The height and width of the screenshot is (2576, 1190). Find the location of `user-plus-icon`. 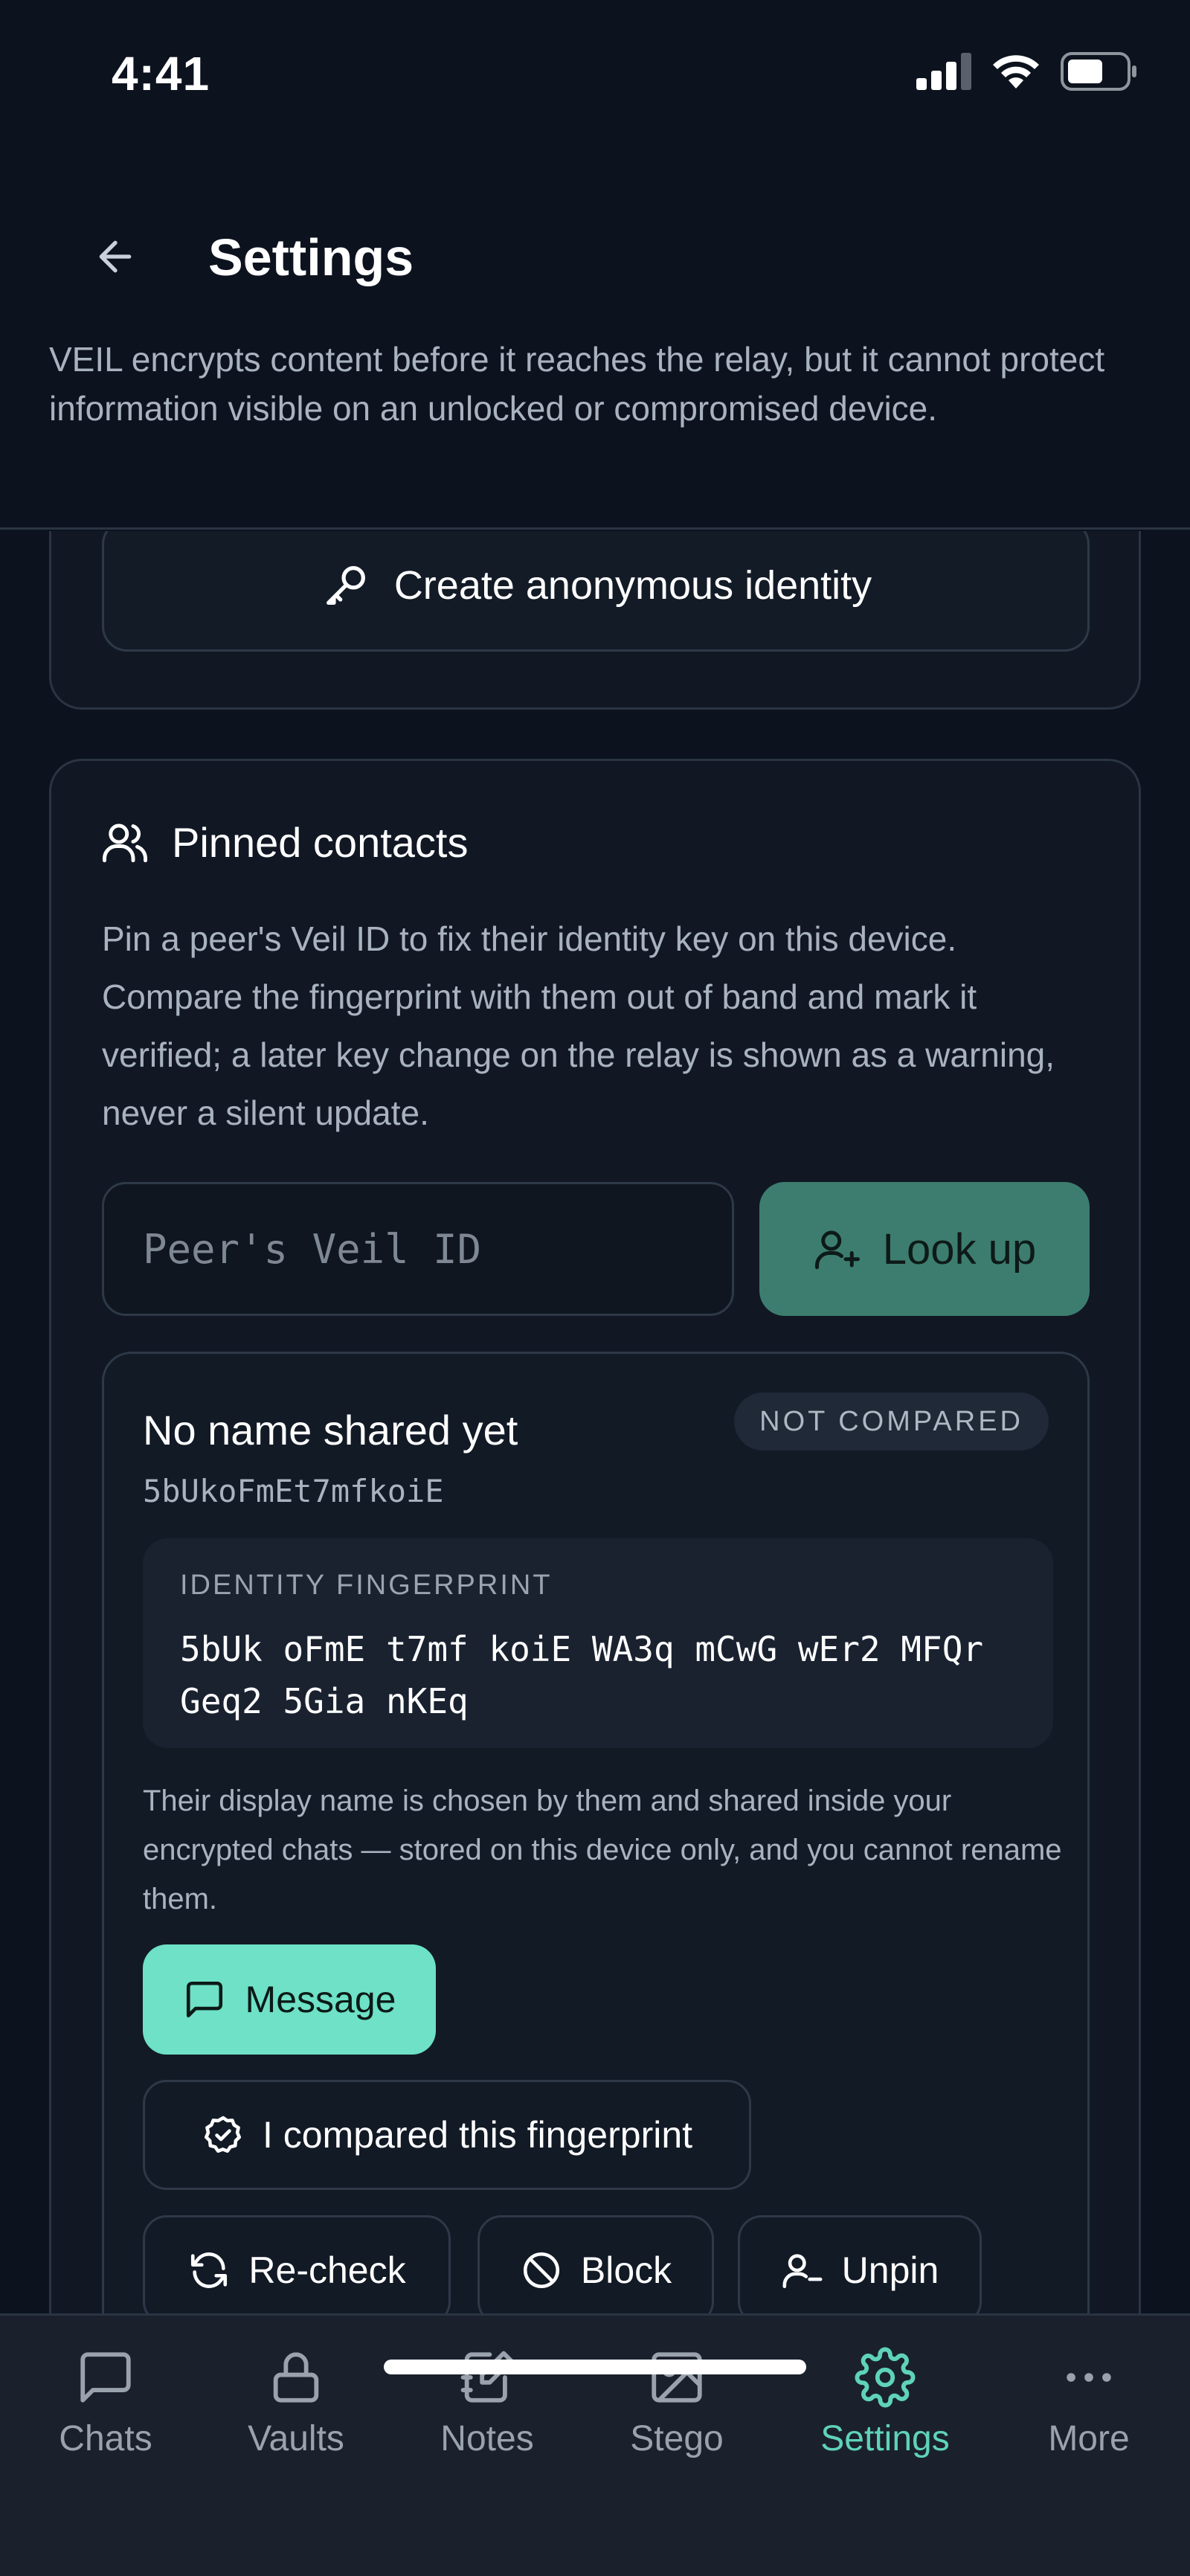

user-plus-icon is located at coordinates (837, 1250).